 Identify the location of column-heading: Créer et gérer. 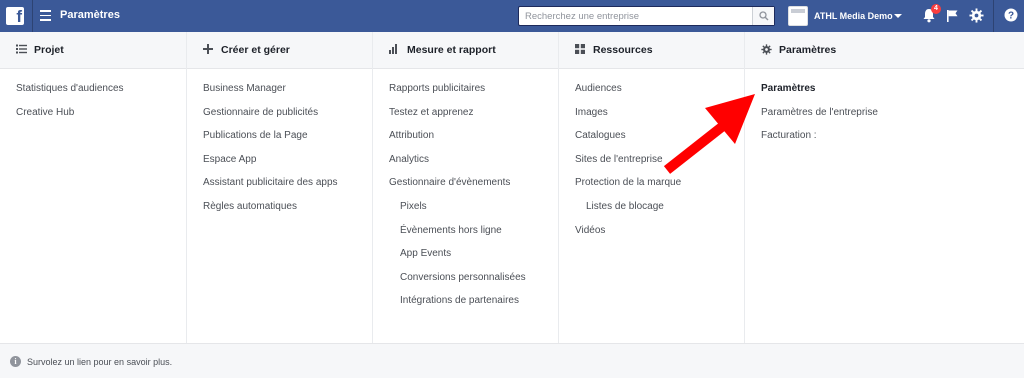
(246, 50).